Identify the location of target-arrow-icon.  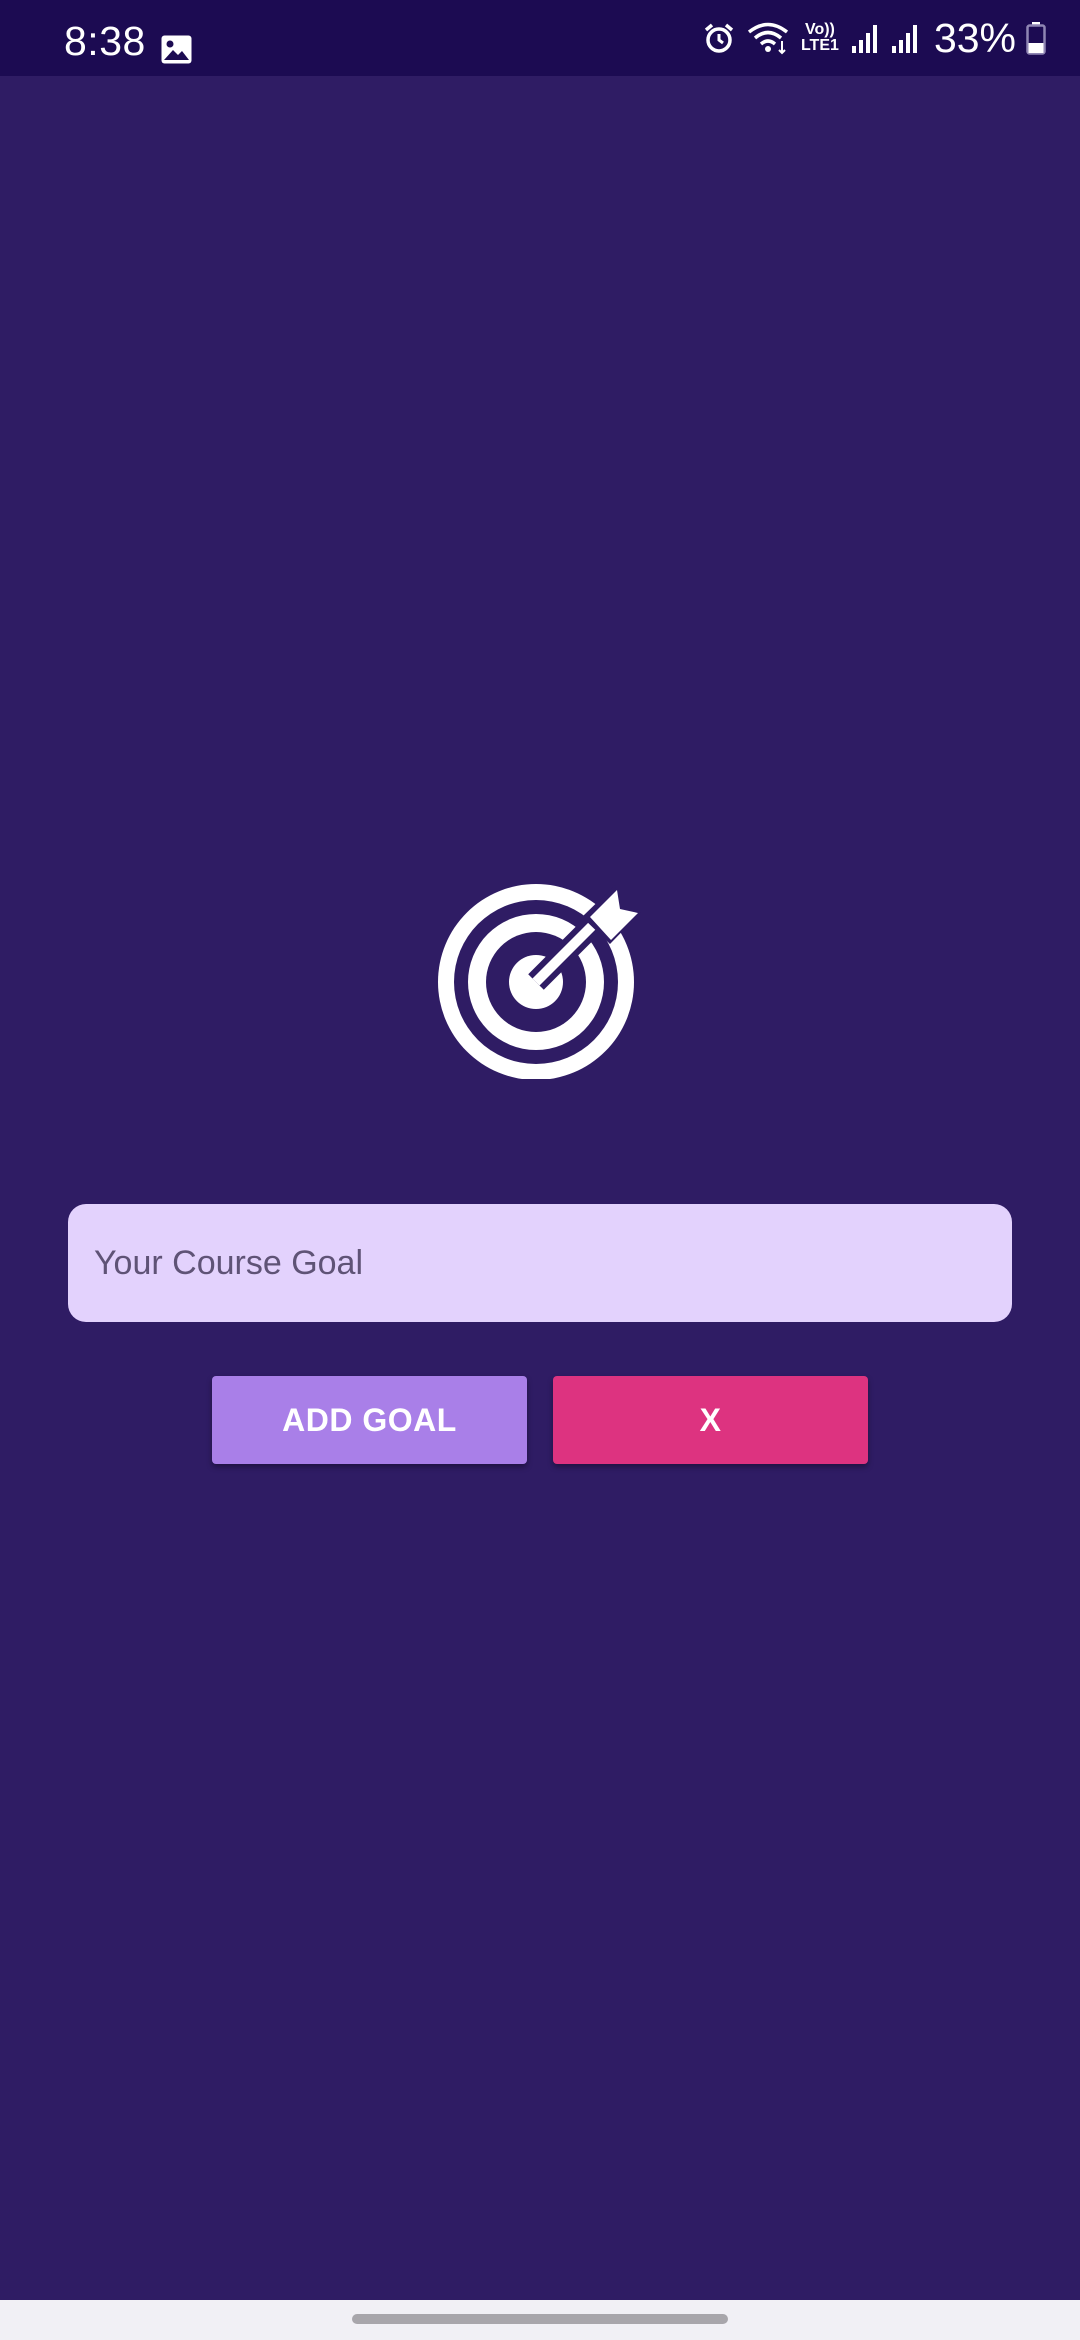
(540, 981).